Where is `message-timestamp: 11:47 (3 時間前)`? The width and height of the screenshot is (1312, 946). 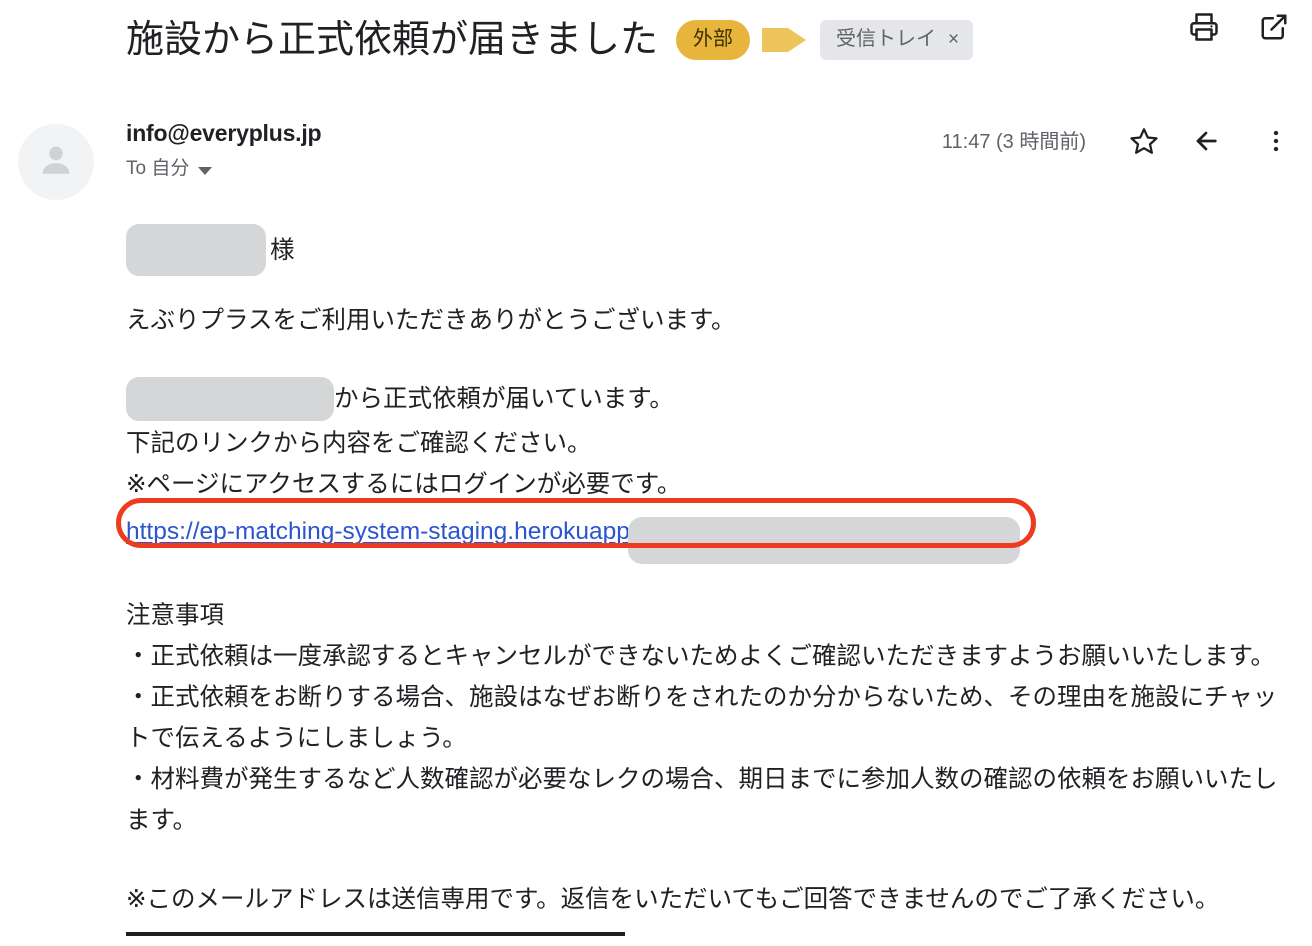 message-timestamp: 11:47 (3 時間前) is located at coordinates (1013, 142).